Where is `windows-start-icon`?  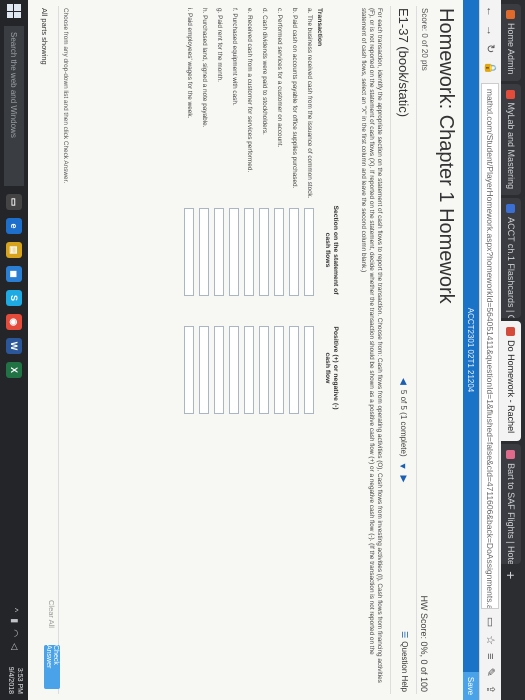 windows-start-icon is located at coordinates (14, 11).